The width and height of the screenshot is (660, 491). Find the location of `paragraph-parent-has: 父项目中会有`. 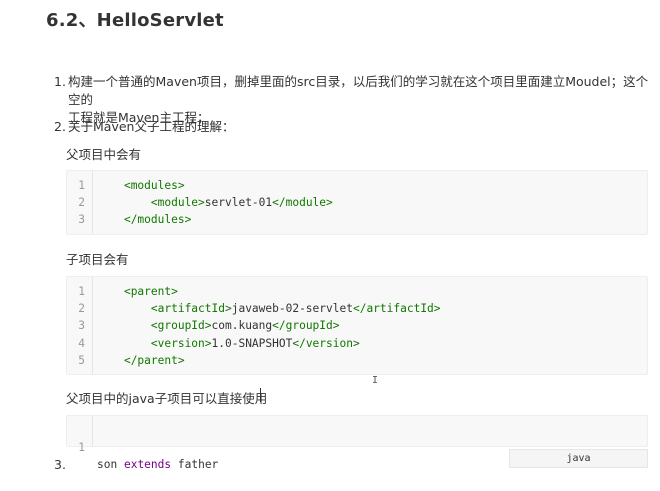

paragraph-parent-has: 父项目中会有 is located at coordinates (104, 154).